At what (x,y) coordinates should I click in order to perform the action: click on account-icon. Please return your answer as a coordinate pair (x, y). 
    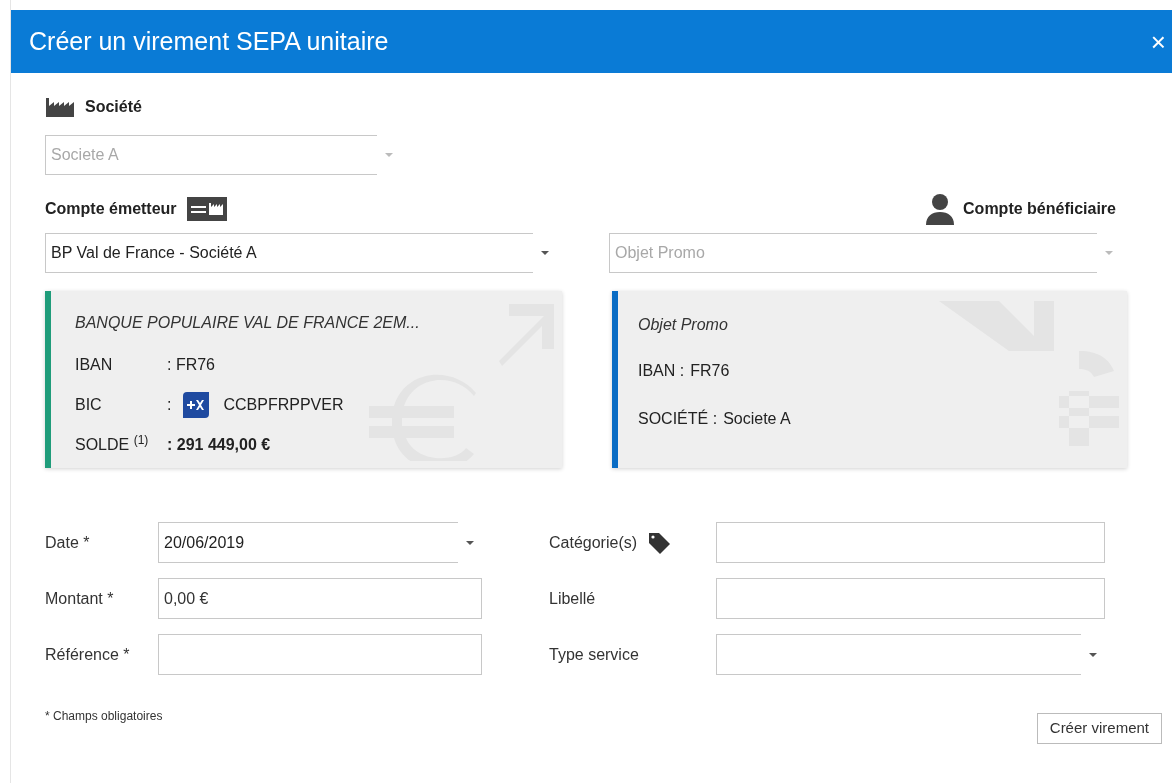
    Looking at the image, I should click on (206, 209).